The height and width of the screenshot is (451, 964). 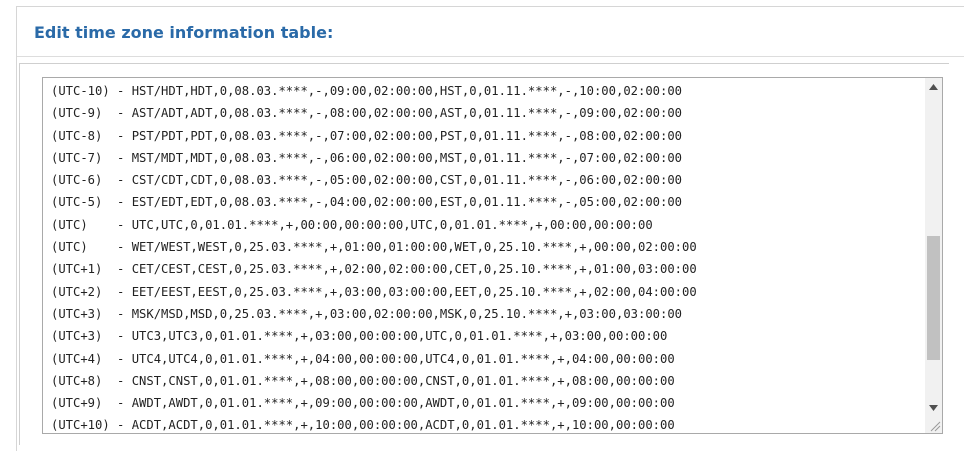 What do you see at coordinates (490, 56) in the screenshot?
I see `divider` at bounding box center [490, 56].